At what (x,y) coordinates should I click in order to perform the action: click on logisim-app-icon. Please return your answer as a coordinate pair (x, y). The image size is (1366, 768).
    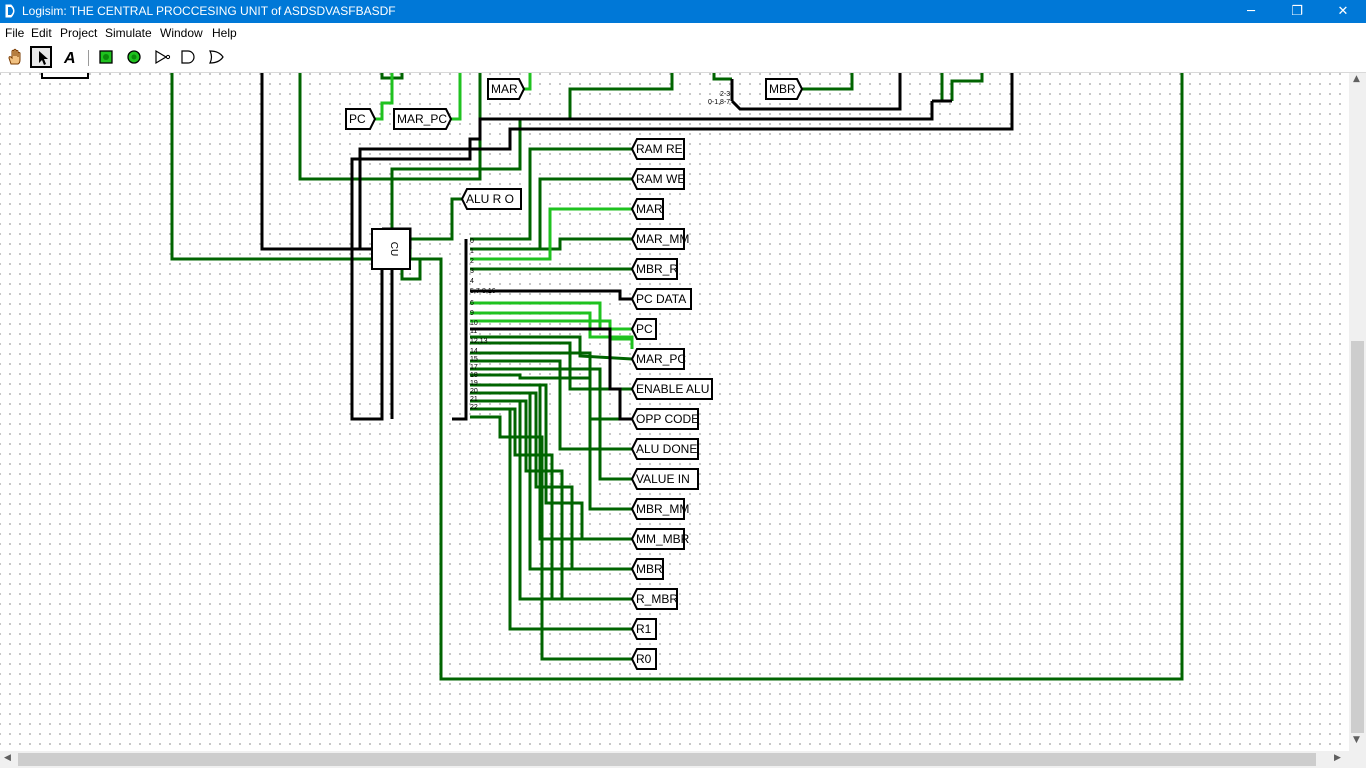
    Looking at the image, I should click on (10, 11).